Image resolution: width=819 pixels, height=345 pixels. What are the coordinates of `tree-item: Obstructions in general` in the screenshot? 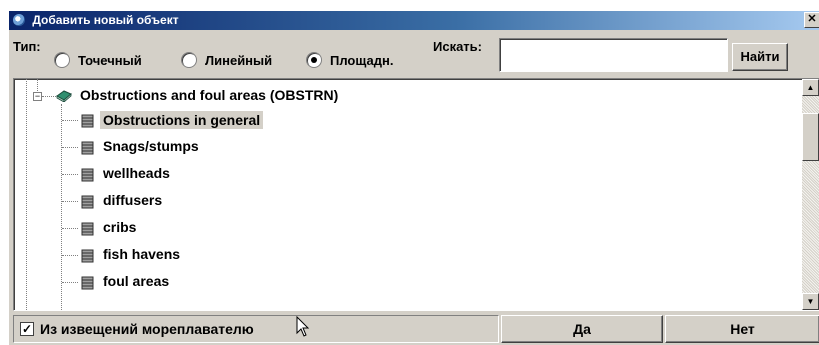 It's located at (404, 122).